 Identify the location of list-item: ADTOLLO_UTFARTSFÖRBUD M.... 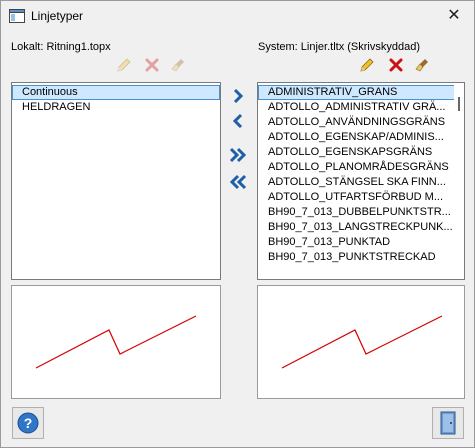
(361, 197).